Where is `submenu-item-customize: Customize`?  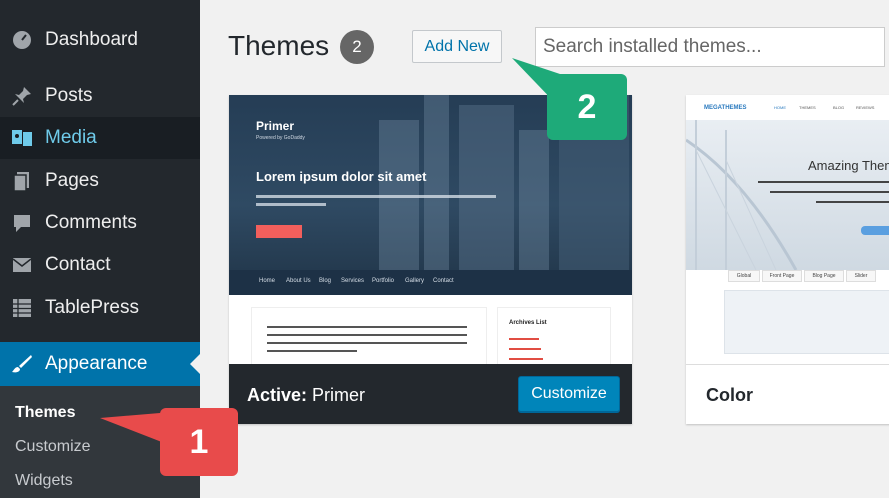
submenu-item-customize: Customize is located at coordinates (53, 447).